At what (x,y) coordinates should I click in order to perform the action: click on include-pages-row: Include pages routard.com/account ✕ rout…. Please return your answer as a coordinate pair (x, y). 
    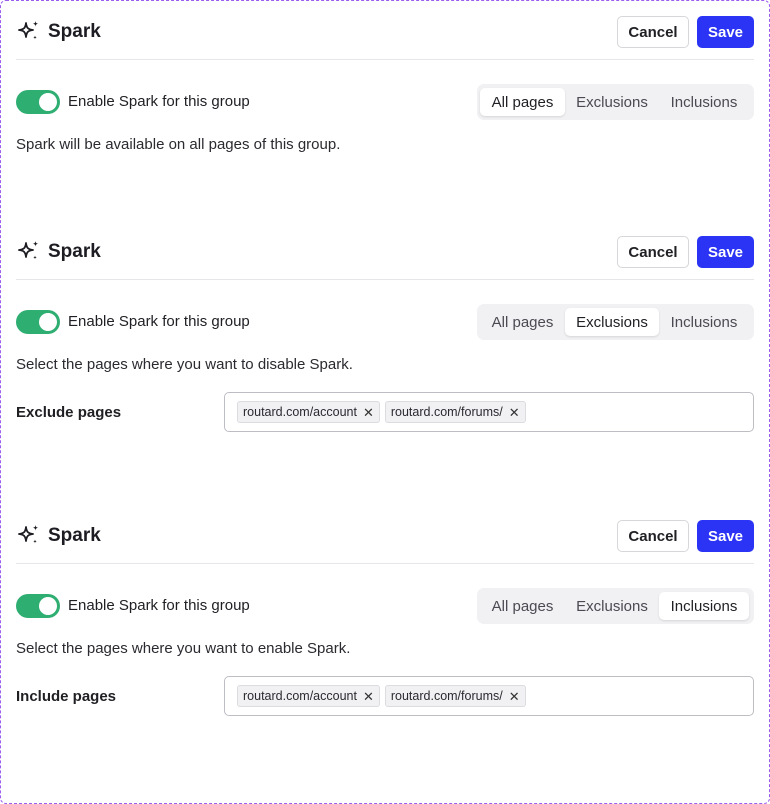
    Looking at the image, I should click on (385, 696).